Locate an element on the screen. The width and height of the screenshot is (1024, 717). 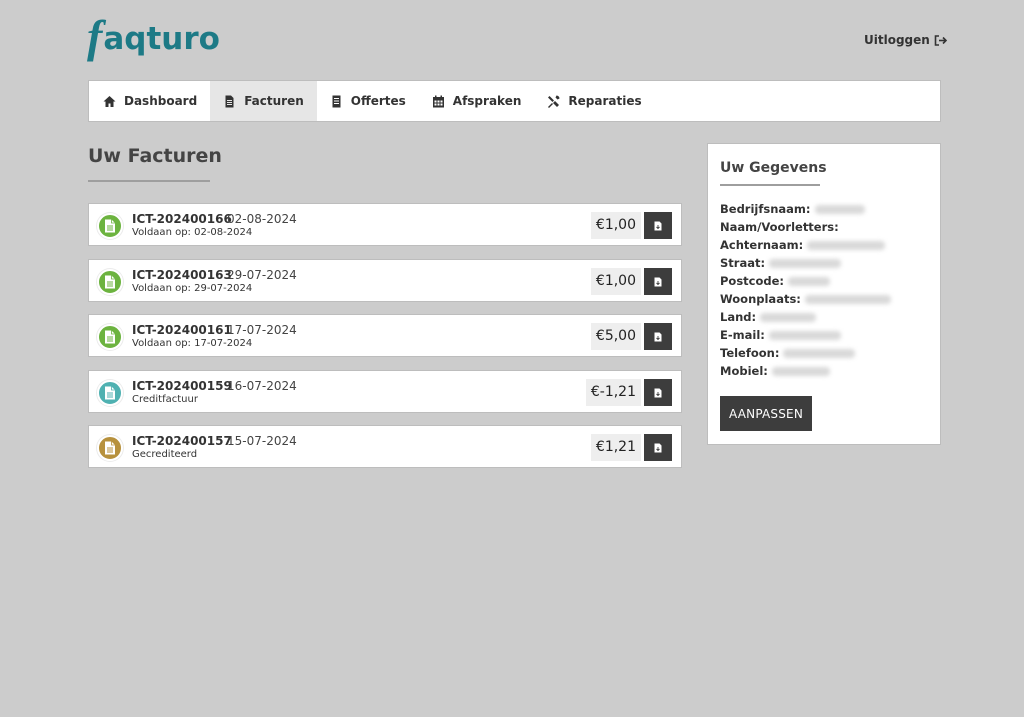
sign-out-icon is located at coordinates (940, 40).